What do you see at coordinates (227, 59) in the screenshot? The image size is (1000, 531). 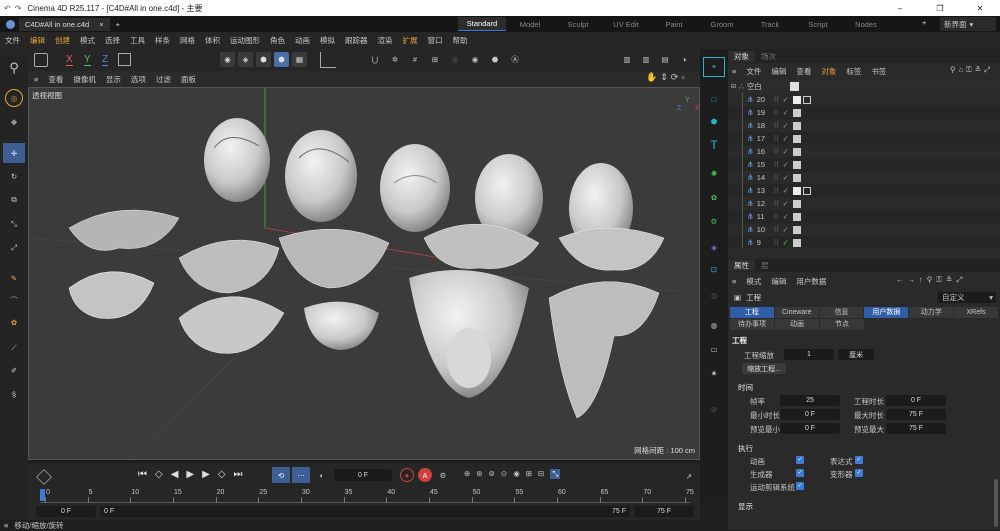 I see `points-mode-icon: ◉` at bounding box center [227, 59].